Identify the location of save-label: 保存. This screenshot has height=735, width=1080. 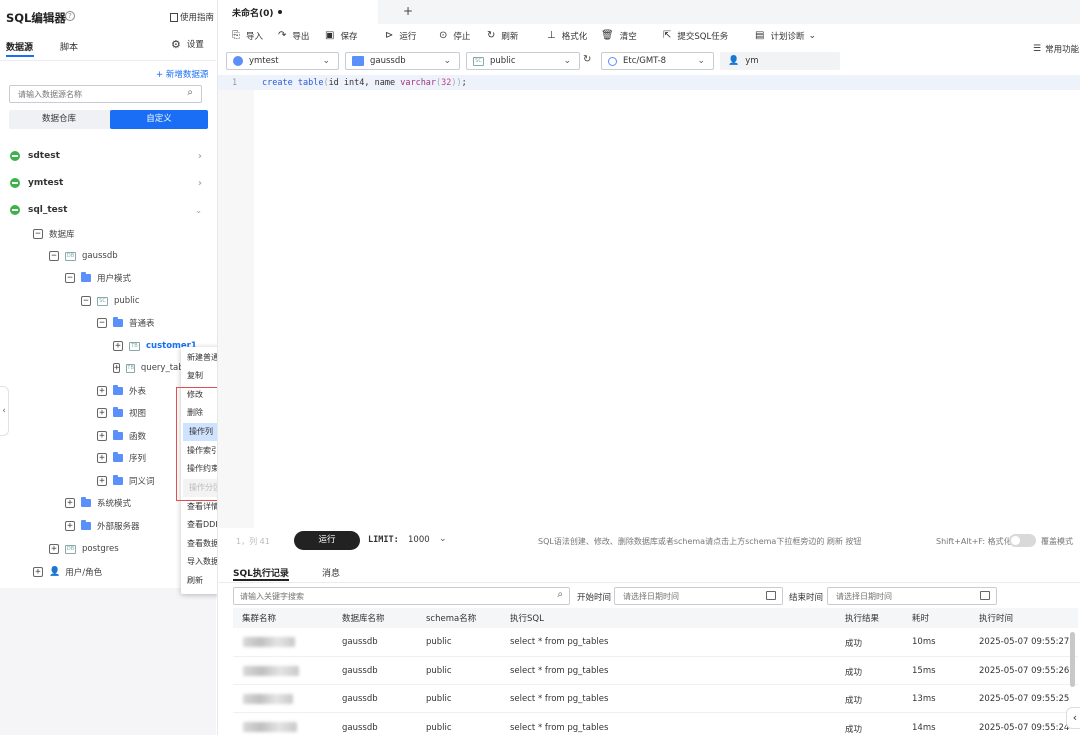
(349, 37).